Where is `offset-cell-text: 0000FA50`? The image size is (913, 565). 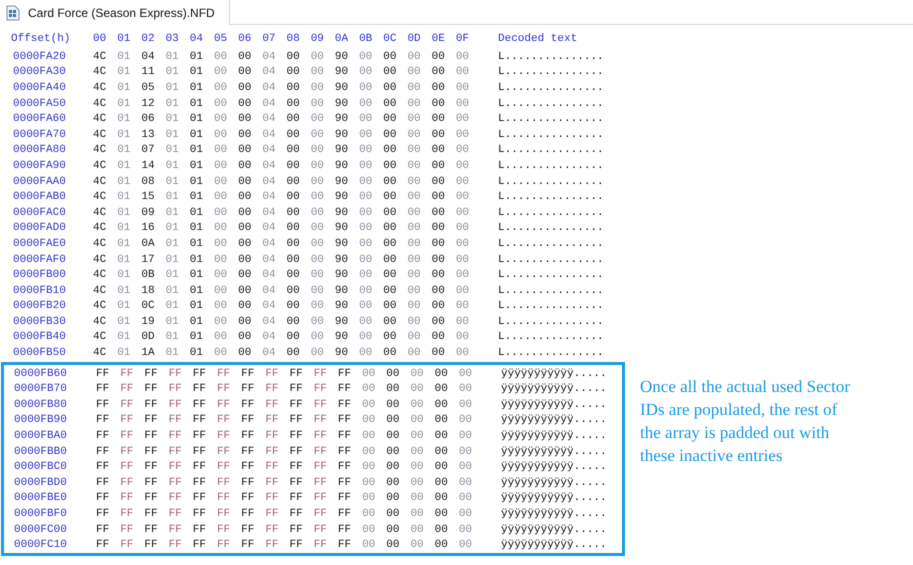 offset-cell-text: 0000FA50 is located at coordinates (39, 104).